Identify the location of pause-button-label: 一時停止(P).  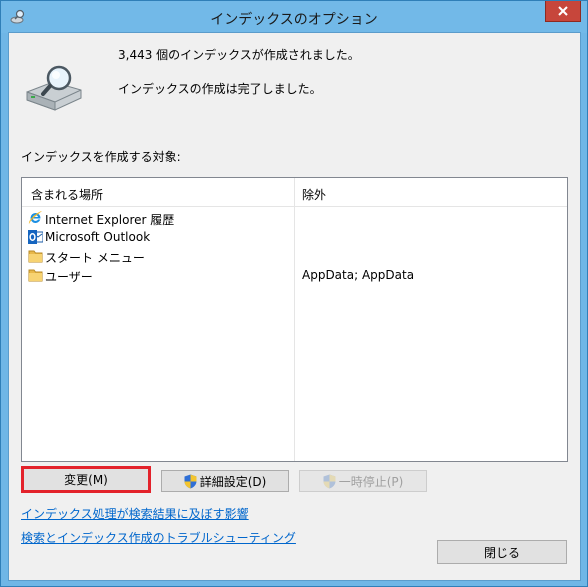
(371, 481).